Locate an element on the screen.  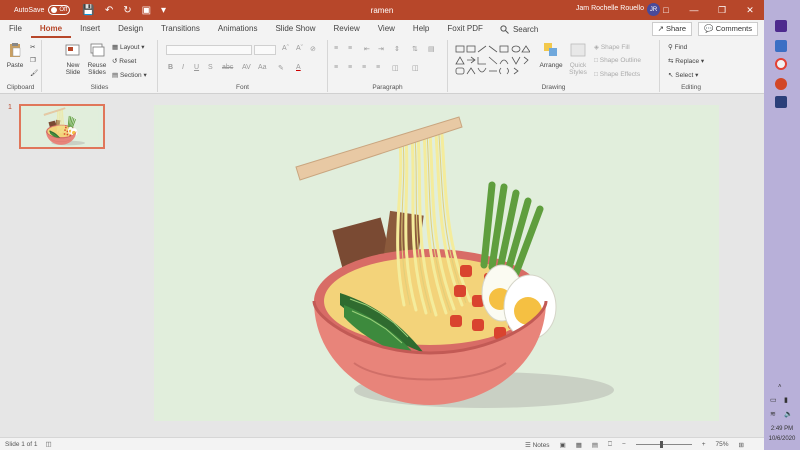
powerpoint-taskbar-icon is located at coordinates (781, 84).